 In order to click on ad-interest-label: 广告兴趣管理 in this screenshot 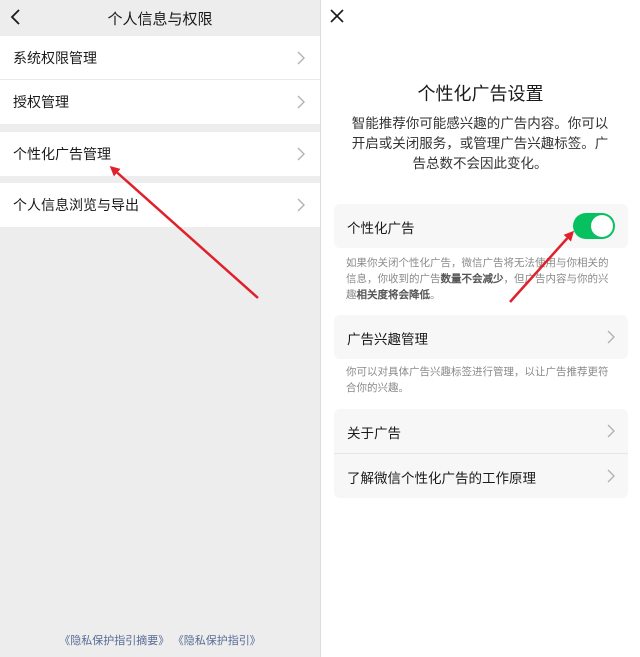, I will do `click(387, 340)`.